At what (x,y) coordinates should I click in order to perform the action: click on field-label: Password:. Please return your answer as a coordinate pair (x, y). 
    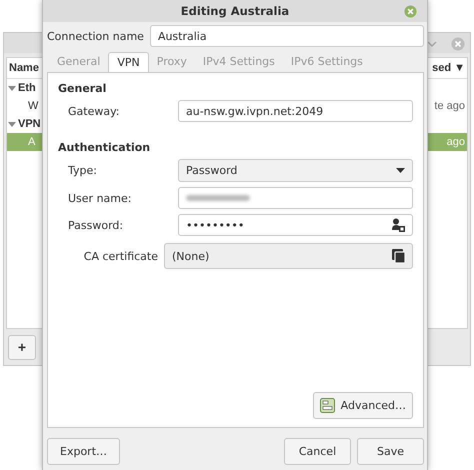
    Looking at the image, I should click on (95, 225).